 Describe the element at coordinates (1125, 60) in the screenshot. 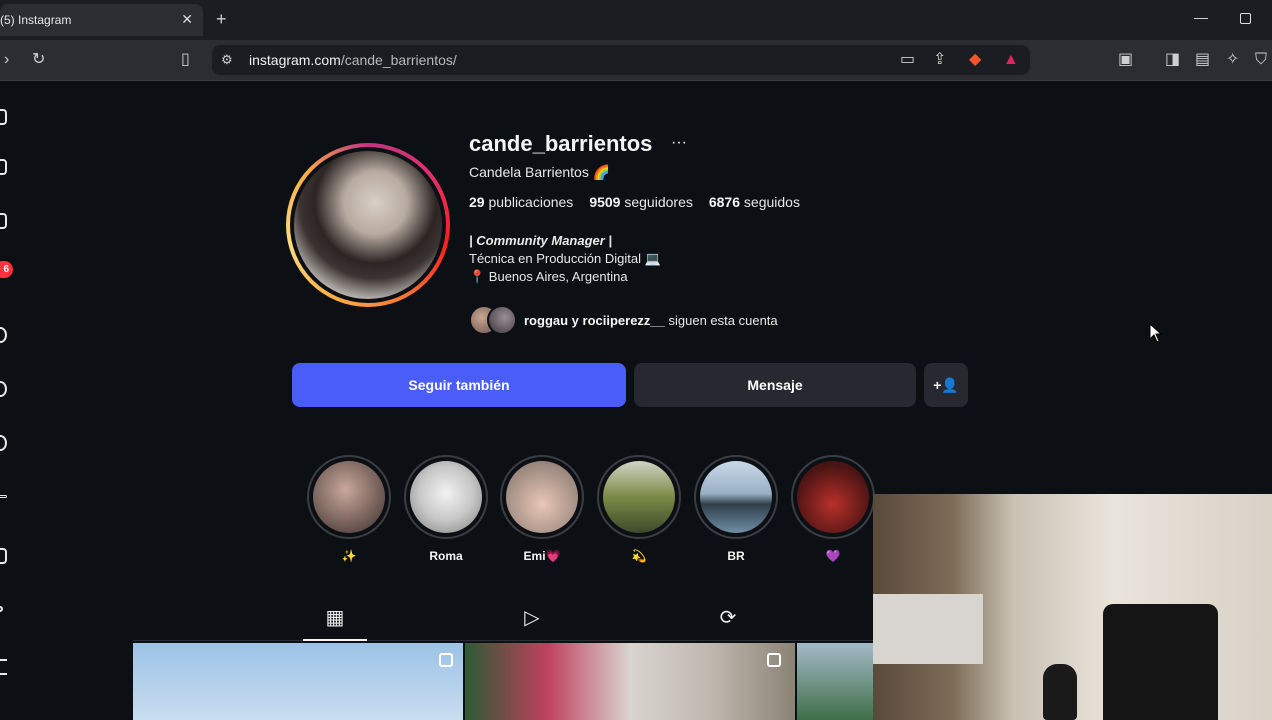

I see `reader-mode-icon: ▣` at that location.